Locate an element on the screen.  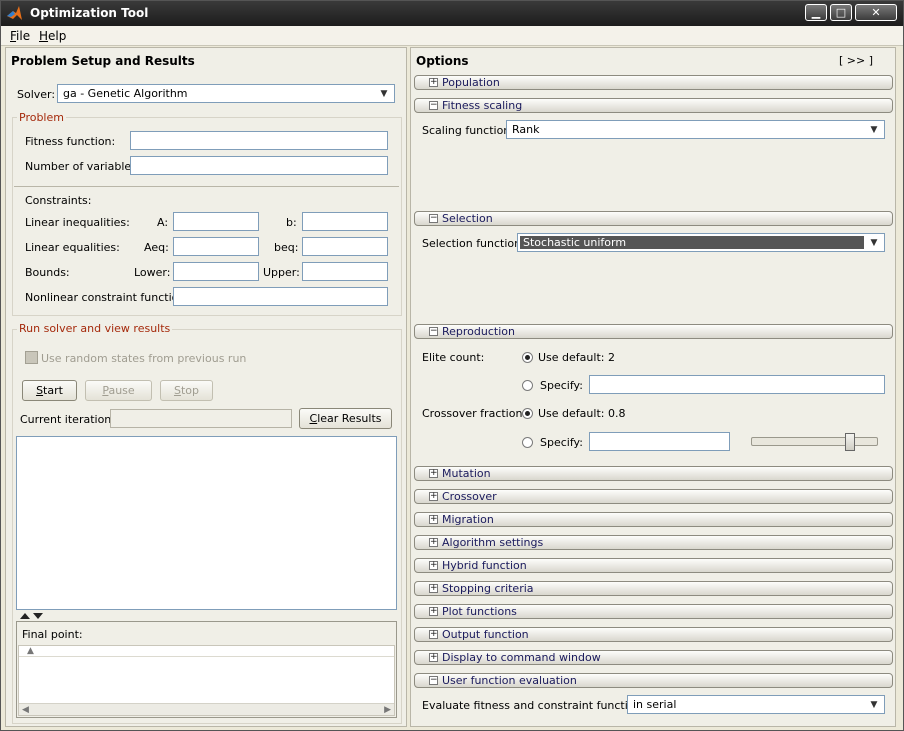
options-title: Options is located at coordinates (442, 61).